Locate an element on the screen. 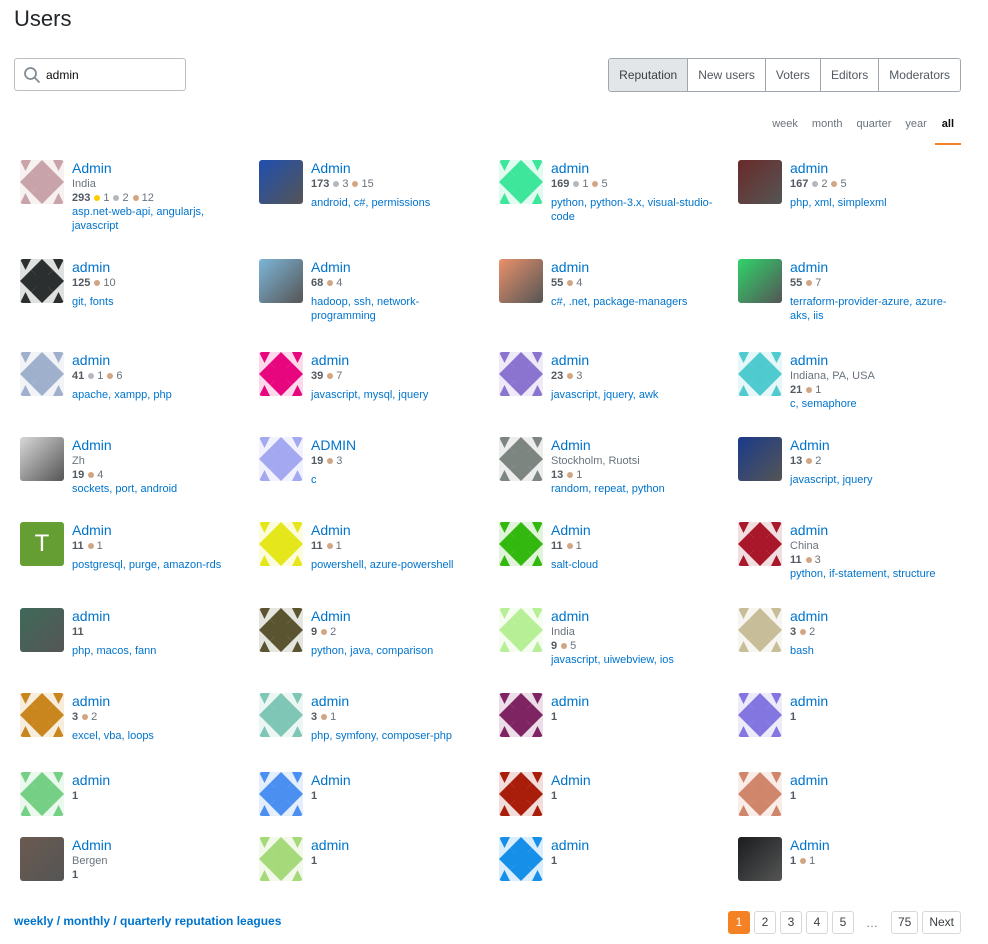  user-tags: random, repeat, python is located at coordinates (636, 489).